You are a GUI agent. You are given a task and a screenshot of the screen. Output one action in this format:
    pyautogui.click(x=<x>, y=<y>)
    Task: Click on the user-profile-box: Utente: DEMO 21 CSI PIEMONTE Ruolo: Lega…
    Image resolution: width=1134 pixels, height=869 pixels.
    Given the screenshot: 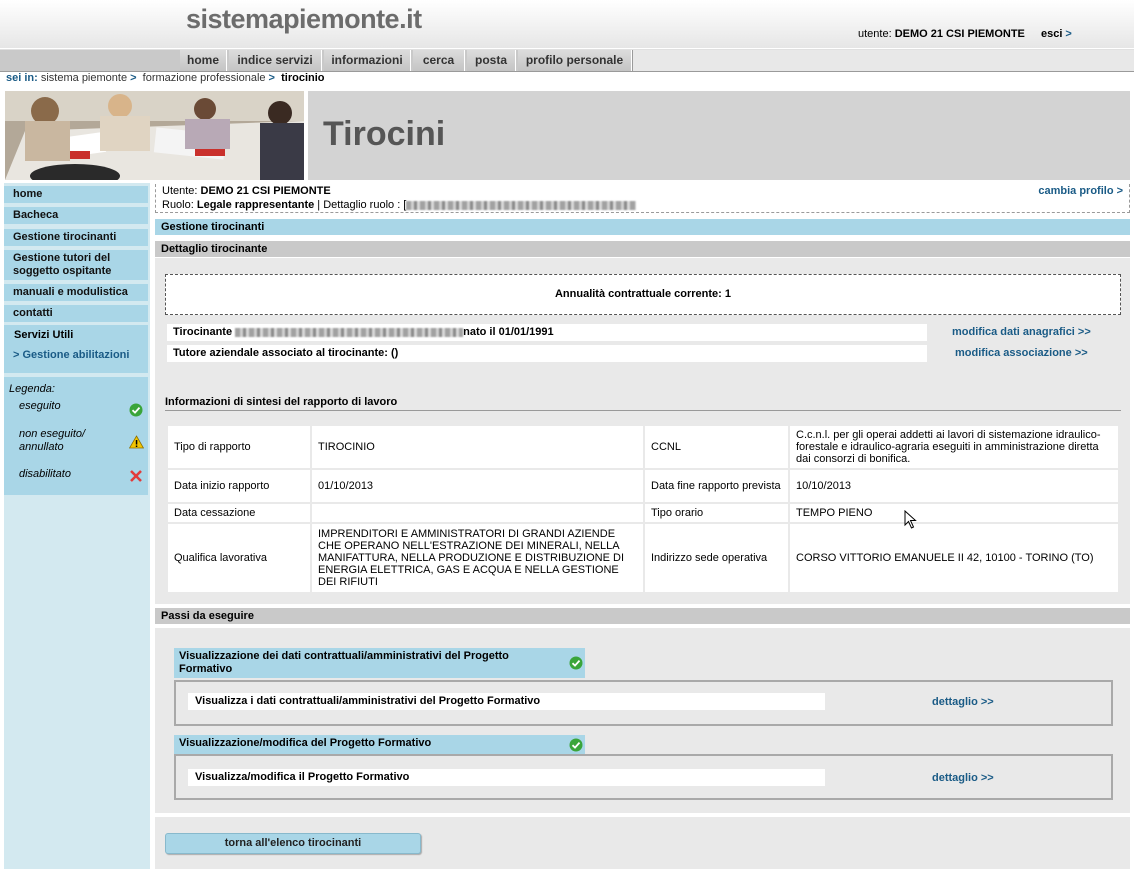 What is the action you would take?
    pyautogui.click(x=642, y=198)
    